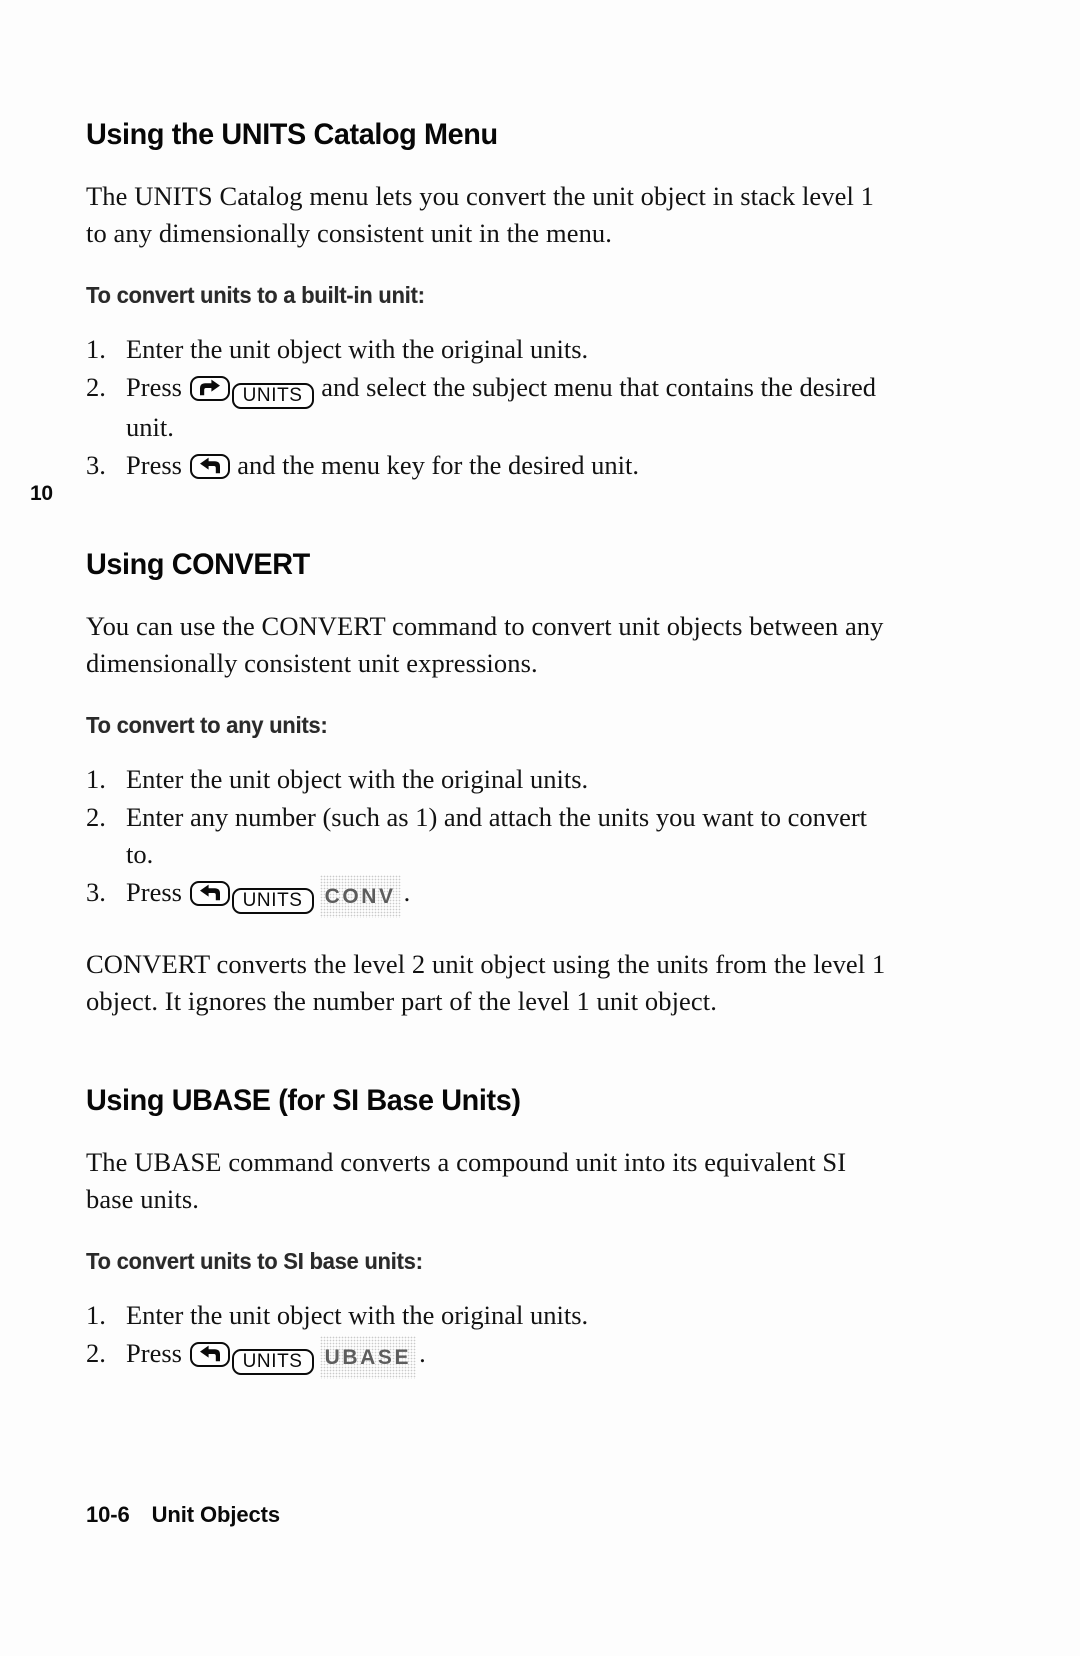  Describe the element at coordinates (41, 493) in the screenshot. I see `chapter-tab-marker: 10` at that location.